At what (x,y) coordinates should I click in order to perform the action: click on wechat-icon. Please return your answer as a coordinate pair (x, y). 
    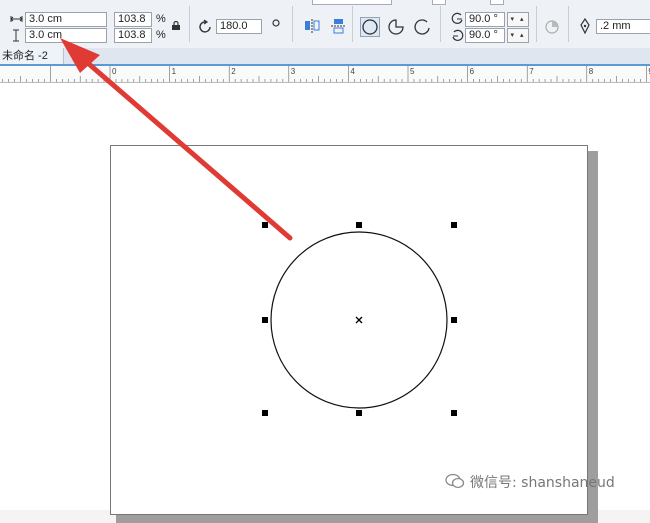
    Looking at the image, I should click on (455, 481).